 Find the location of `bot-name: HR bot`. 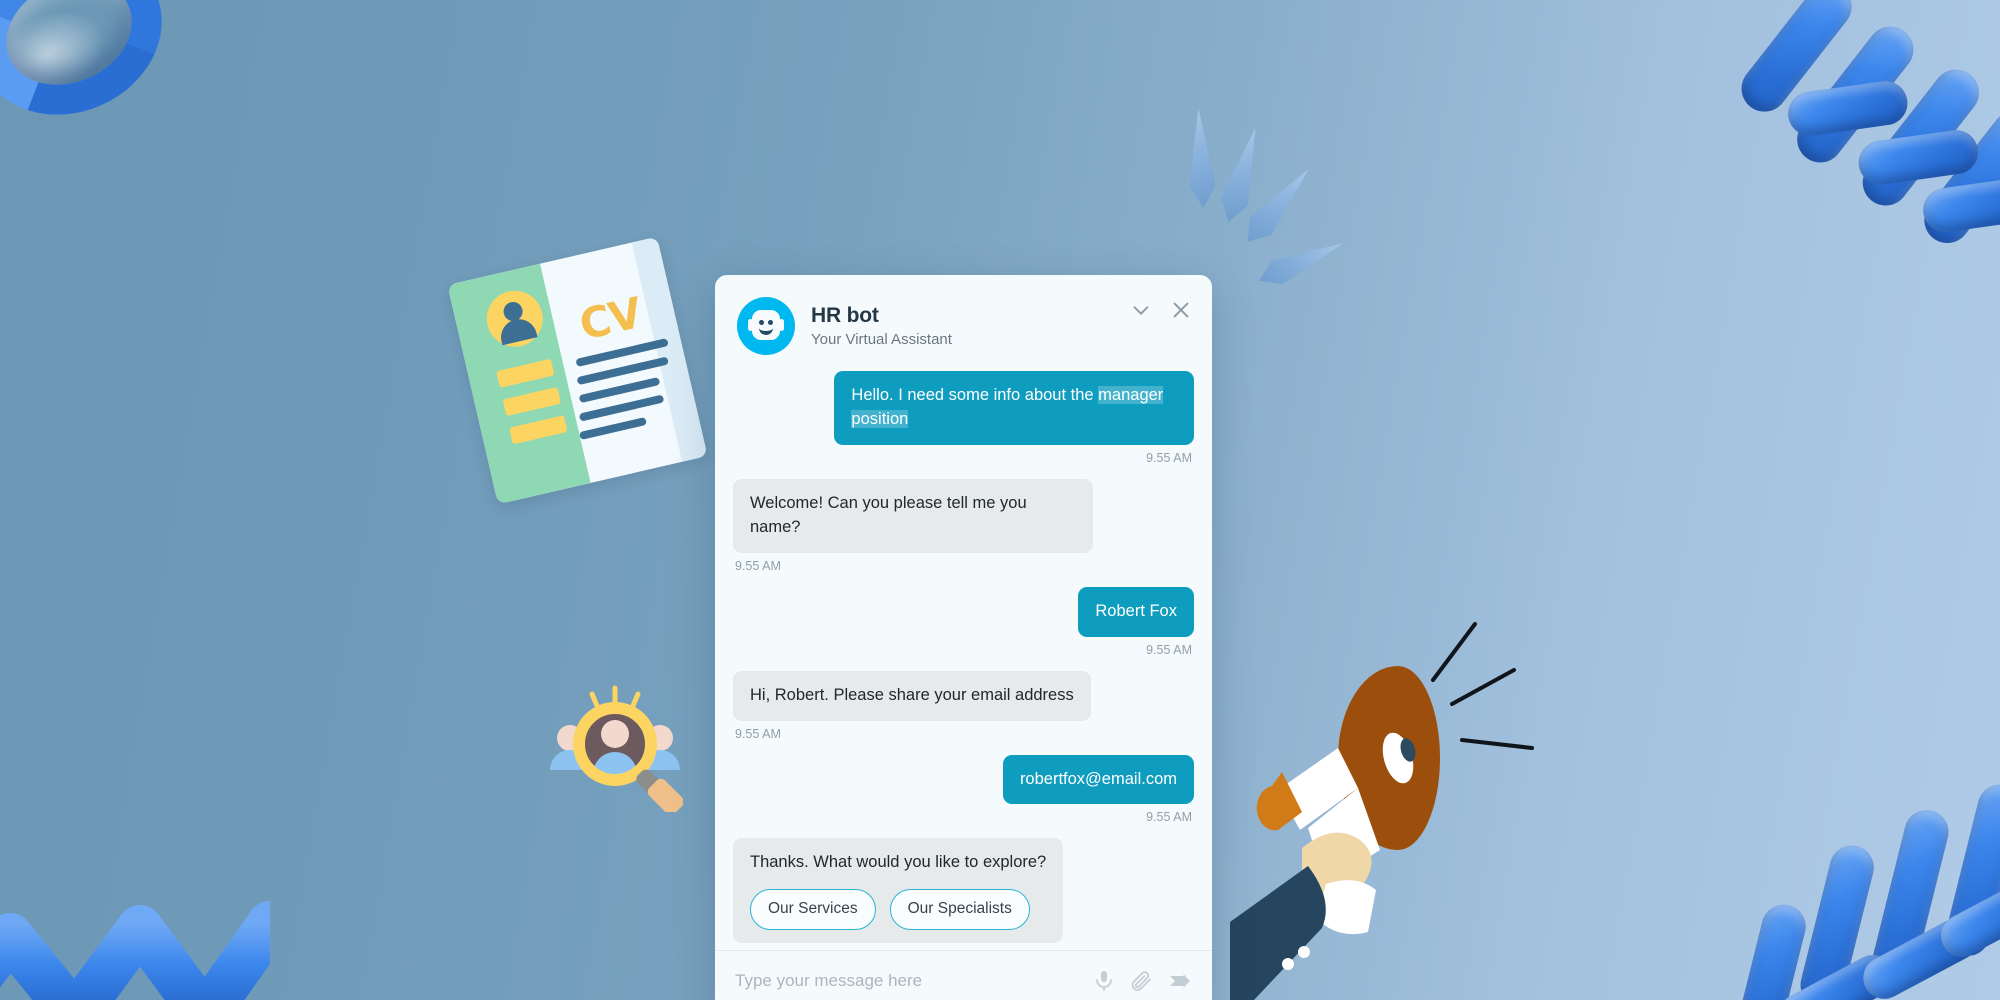

bot-name: HR bot is located at coordinates (845, 315).